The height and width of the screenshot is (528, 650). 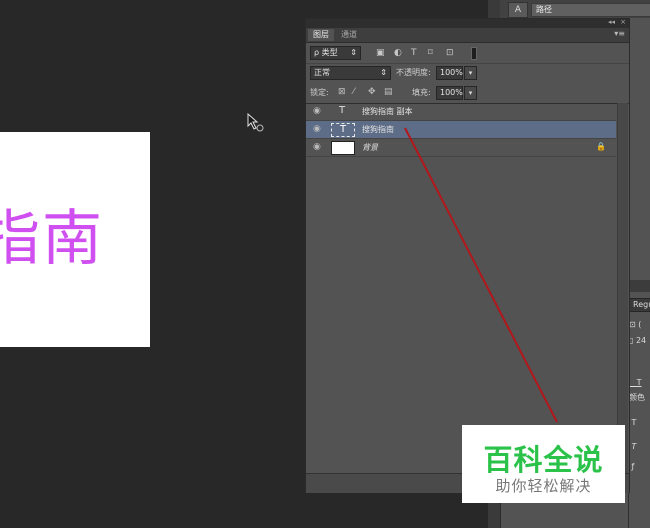 What do you see at coordinates (543, 486) in the screenshot?
I see `watermark-subtitle: 助你轻松解决` at bounding box center [543, 486].